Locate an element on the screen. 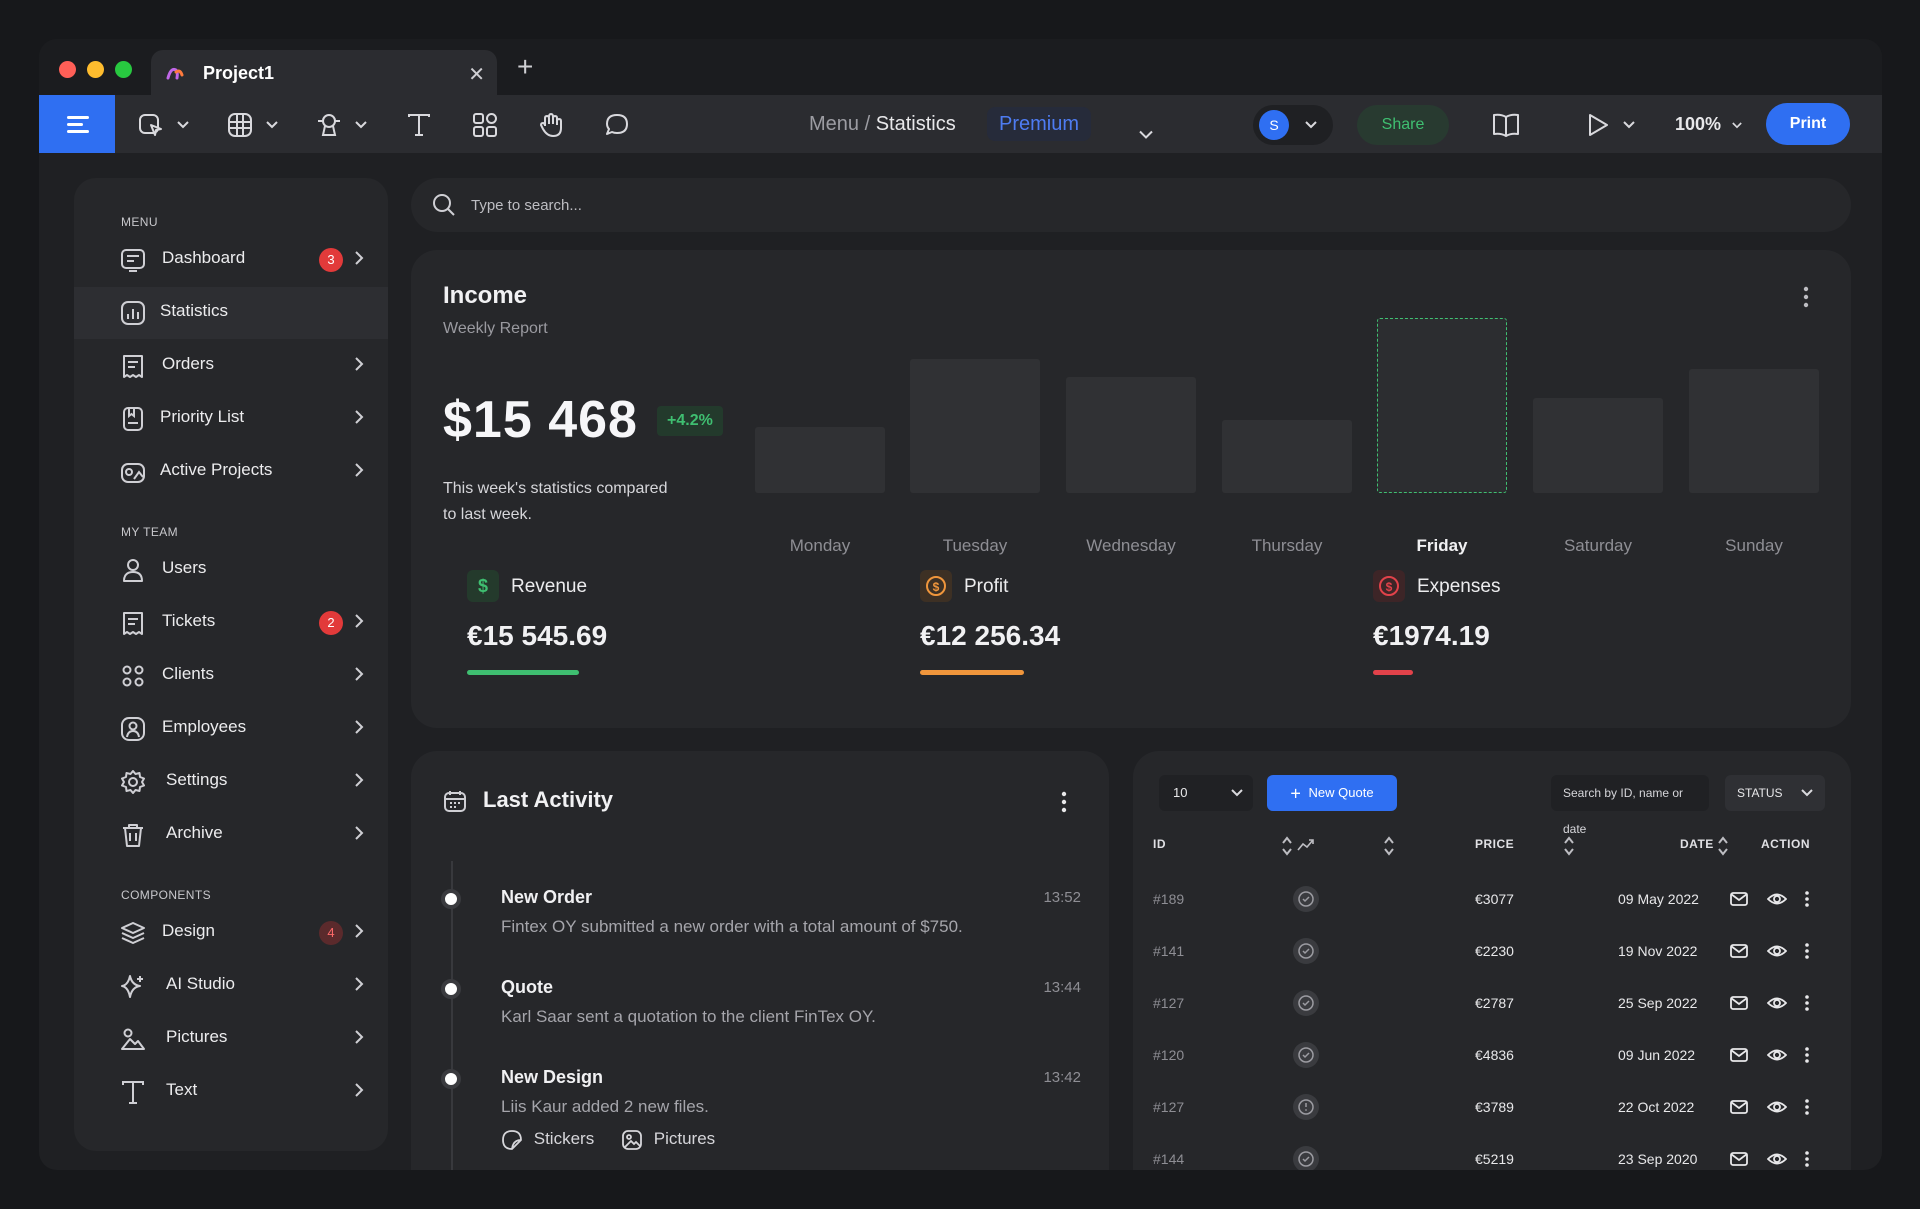 This screenshot has width=1920, height=1209. chevron-down-icon is located at coordinates (1146, 135).